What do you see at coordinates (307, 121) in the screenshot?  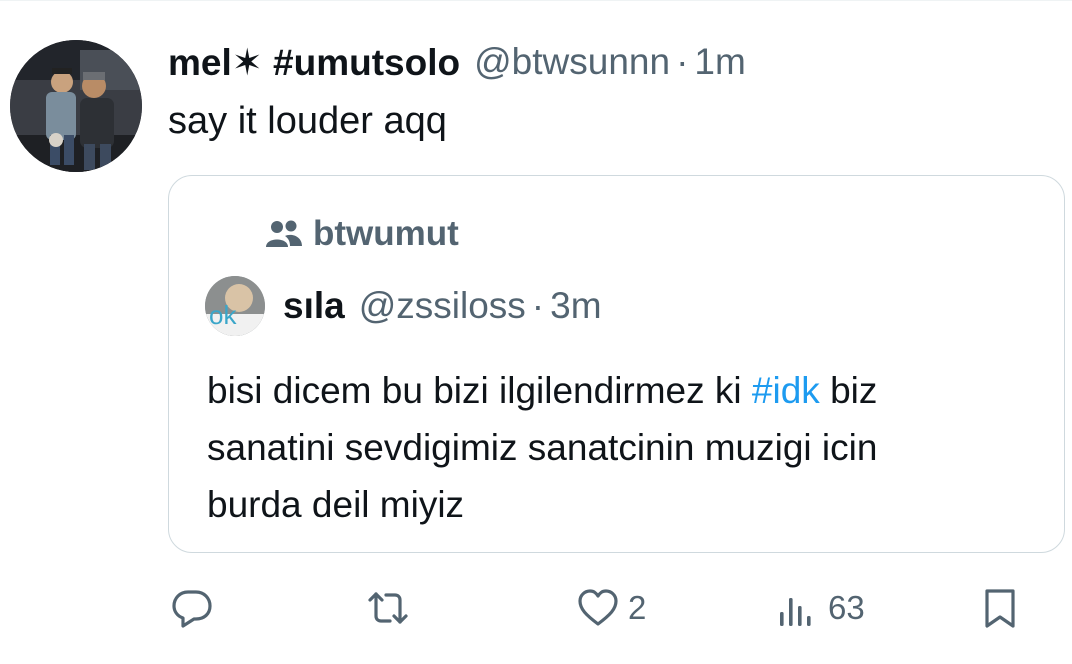 I see `tweet-text: say it louder aqq` at bounding box center [307, 121].